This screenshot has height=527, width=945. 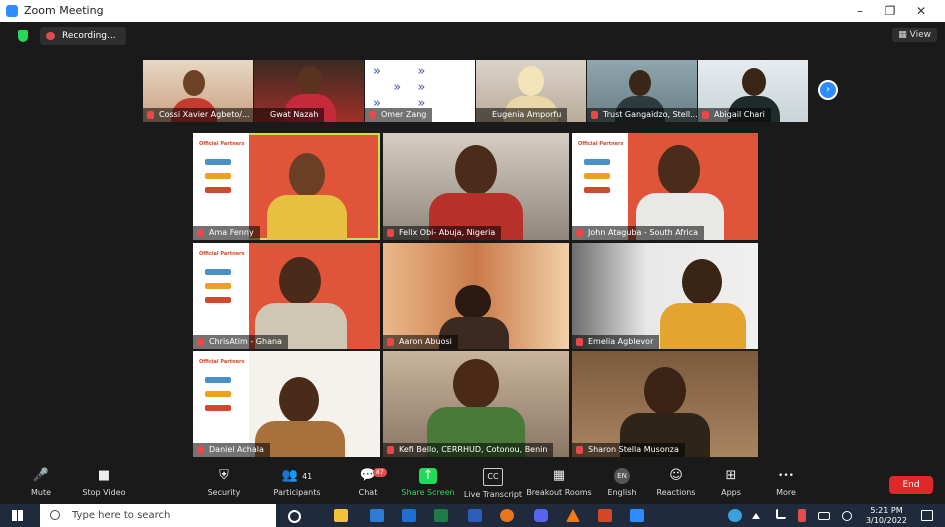 I want to click on close-button: ✕, so click(x=921, y=11).